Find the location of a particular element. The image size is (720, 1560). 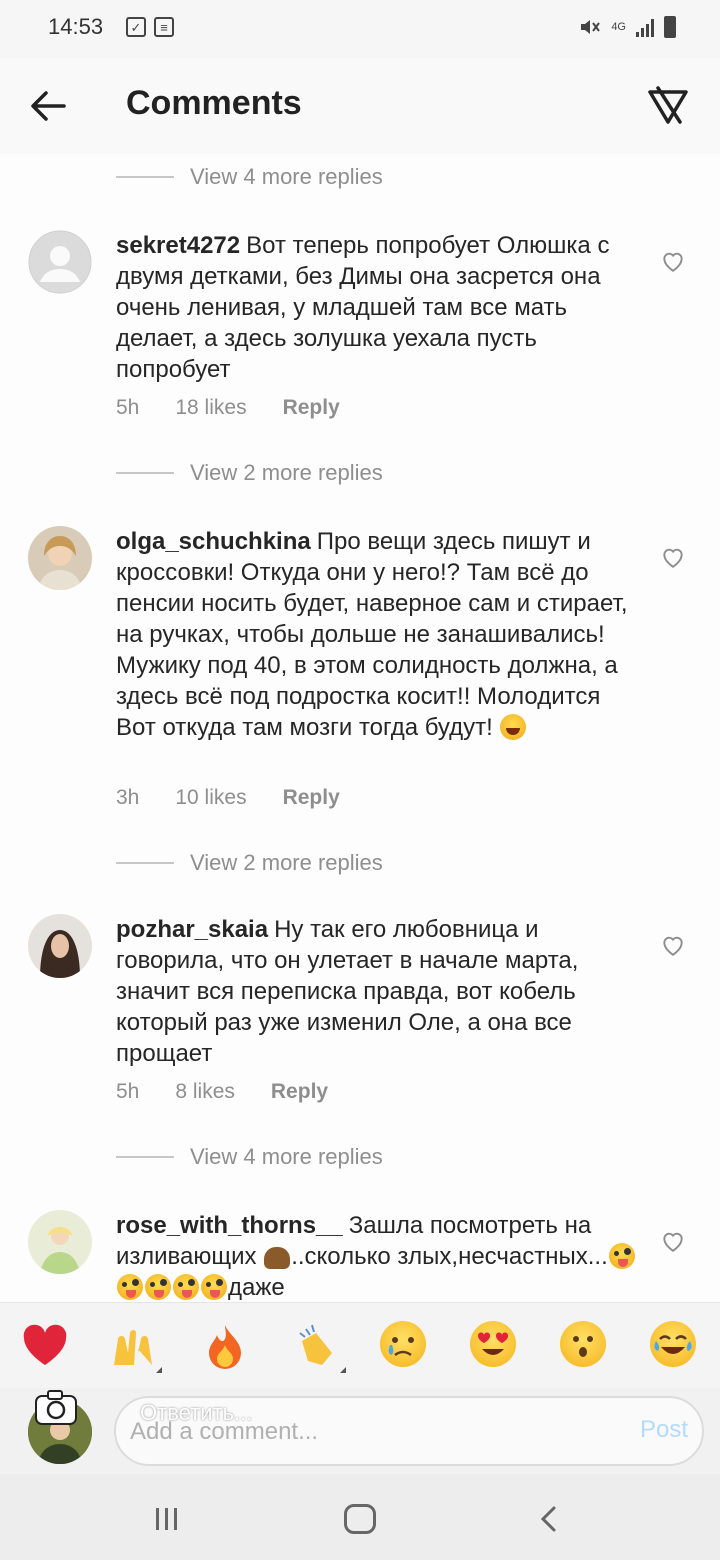

image-notification-icon: ≡ is located at coordinates (164, 27).